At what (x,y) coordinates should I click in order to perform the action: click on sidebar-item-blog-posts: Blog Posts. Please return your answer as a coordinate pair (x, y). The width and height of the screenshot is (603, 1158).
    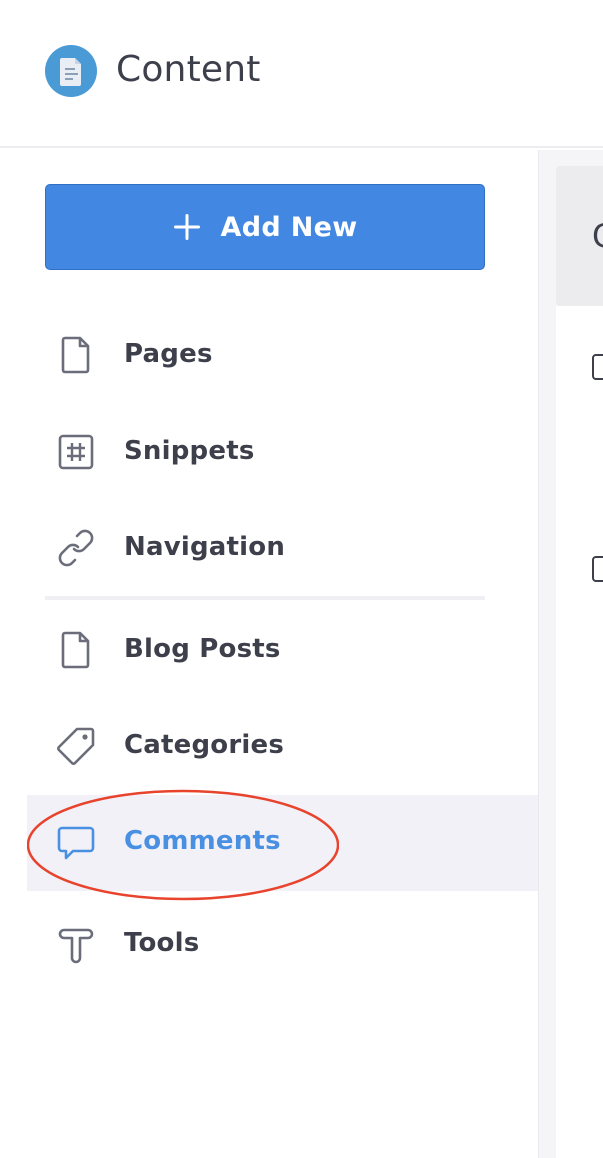
    Looking at the image, I should click on (282, 651).